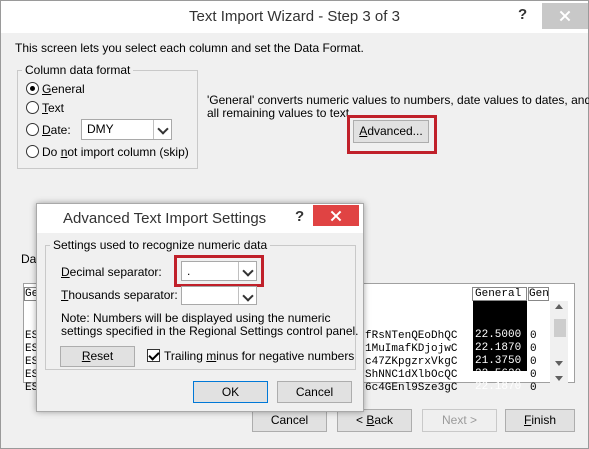  I want to click on advanced-dialog-help-button: ?, so click(299, 216).